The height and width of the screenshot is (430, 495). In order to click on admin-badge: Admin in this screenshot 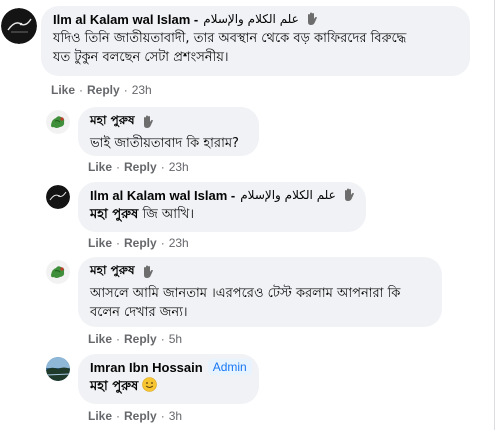, I will do `click(229, 367)`.